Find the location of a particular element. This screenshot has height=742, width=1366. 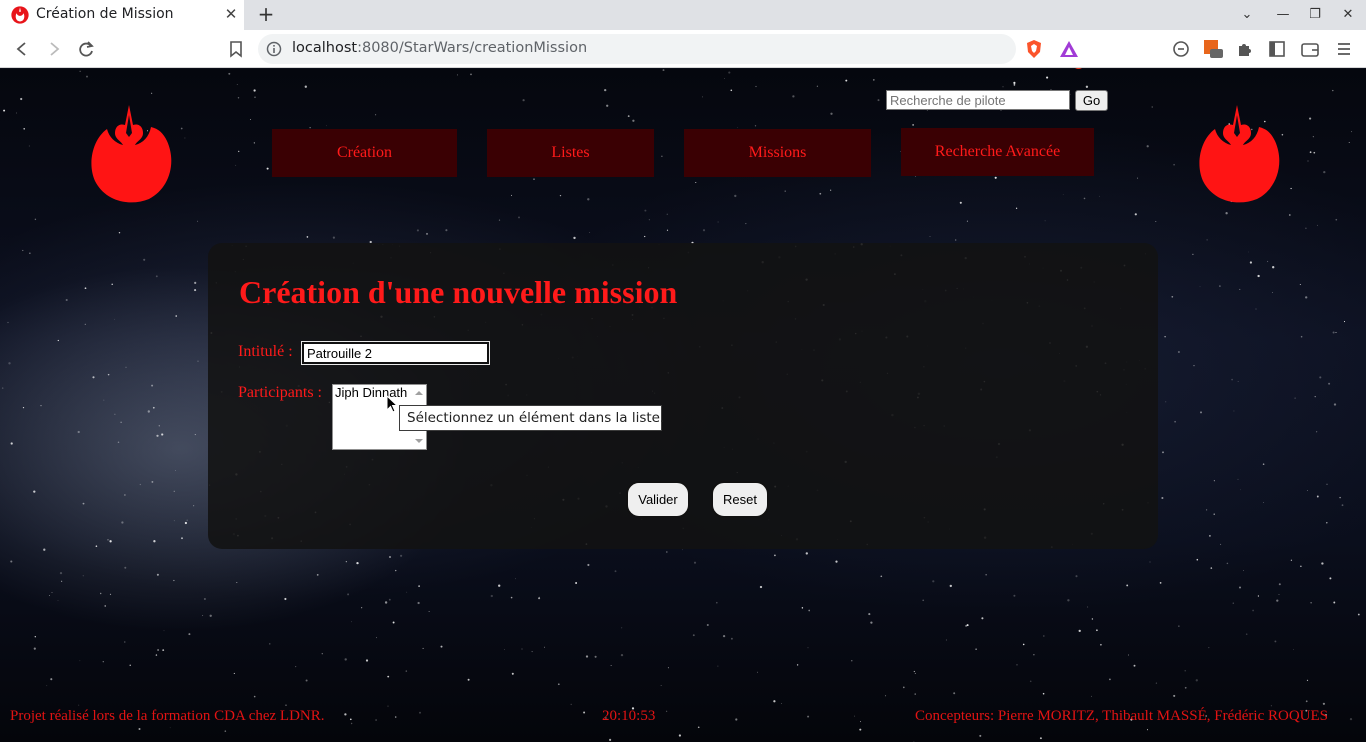

footer-clock: 20:10:53 is located at coordinates (629, 716).